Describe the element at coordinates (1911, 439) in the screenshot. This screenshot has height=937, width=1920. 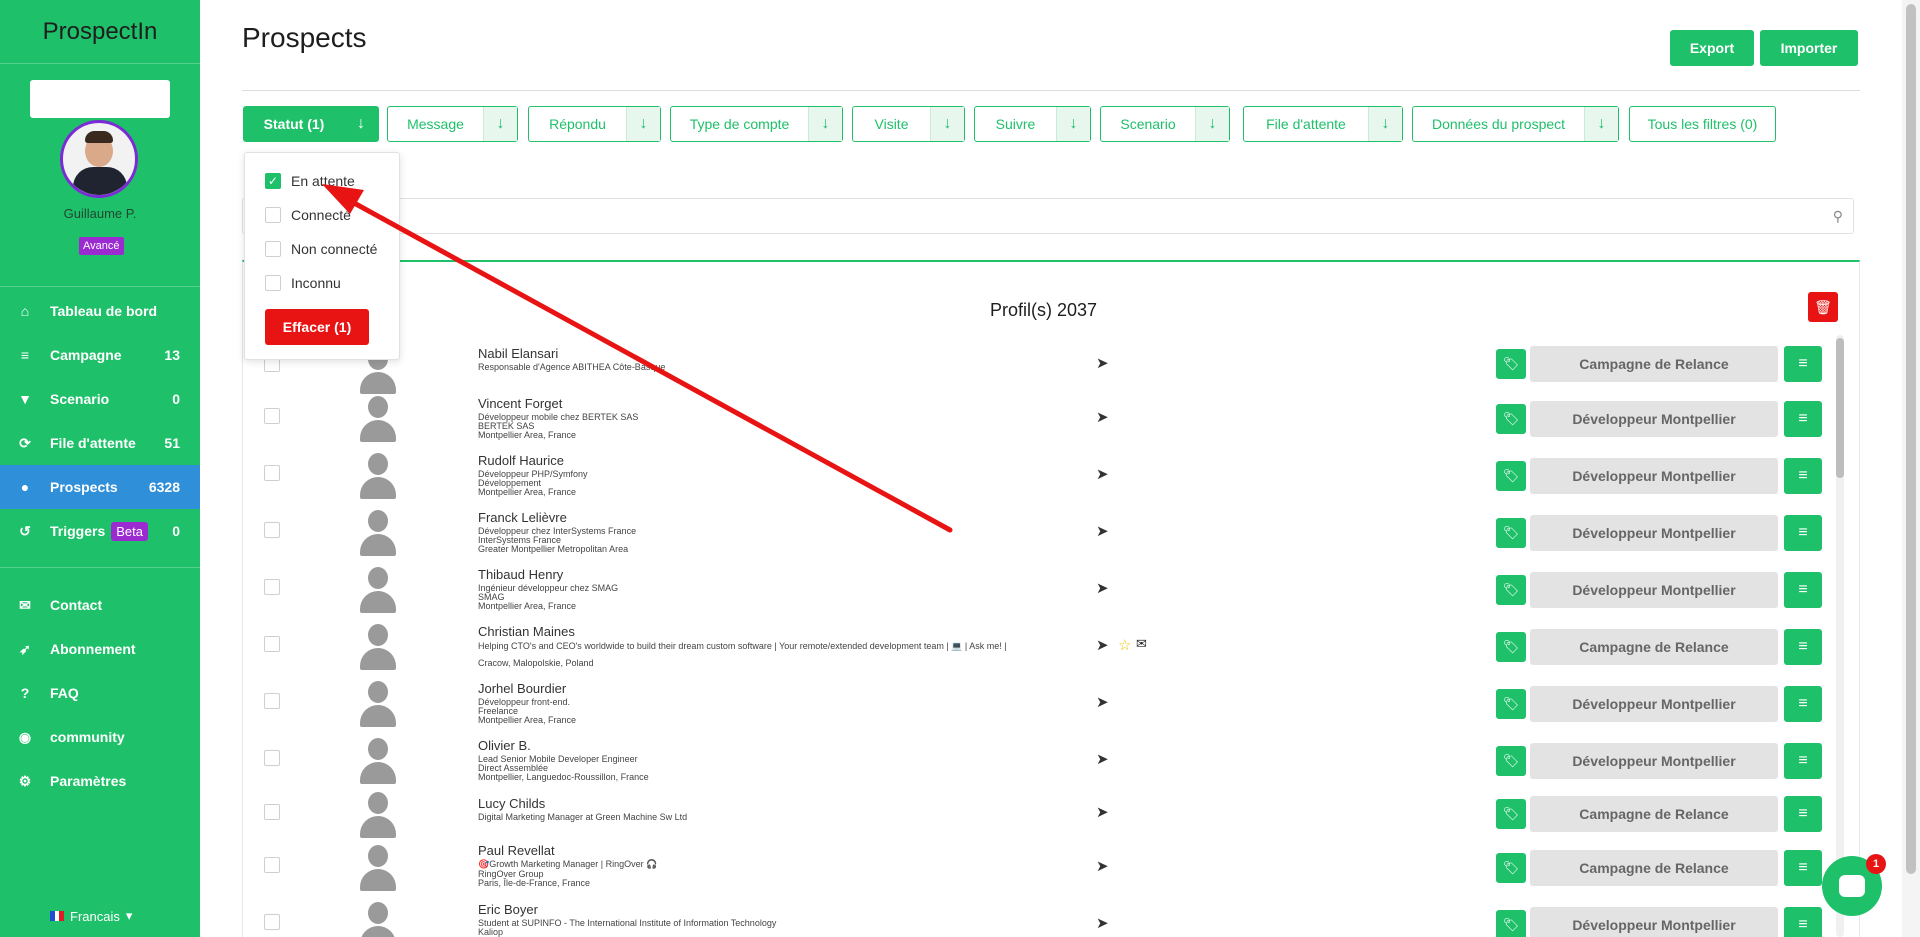
I see `page-scrollbar-thumb` at that location.